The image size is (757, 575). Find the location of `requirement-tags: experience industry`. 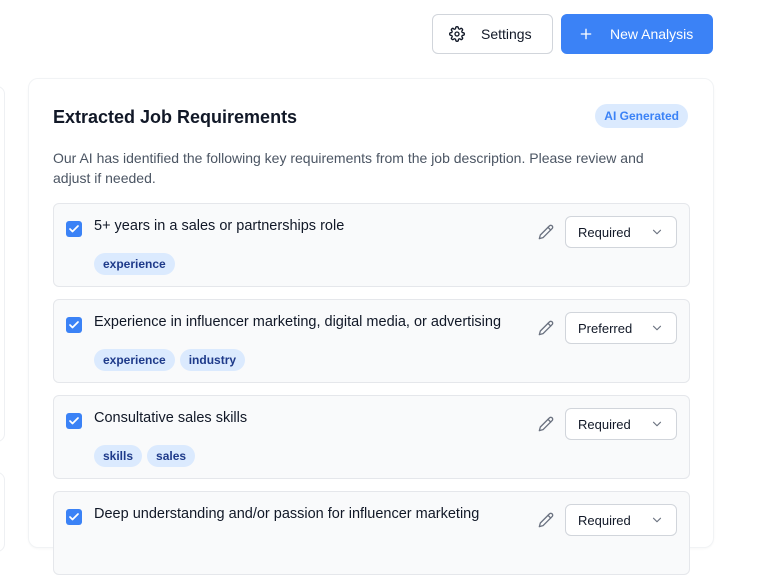

requirement-tags: experience industry is located at coordinates (170, 360).